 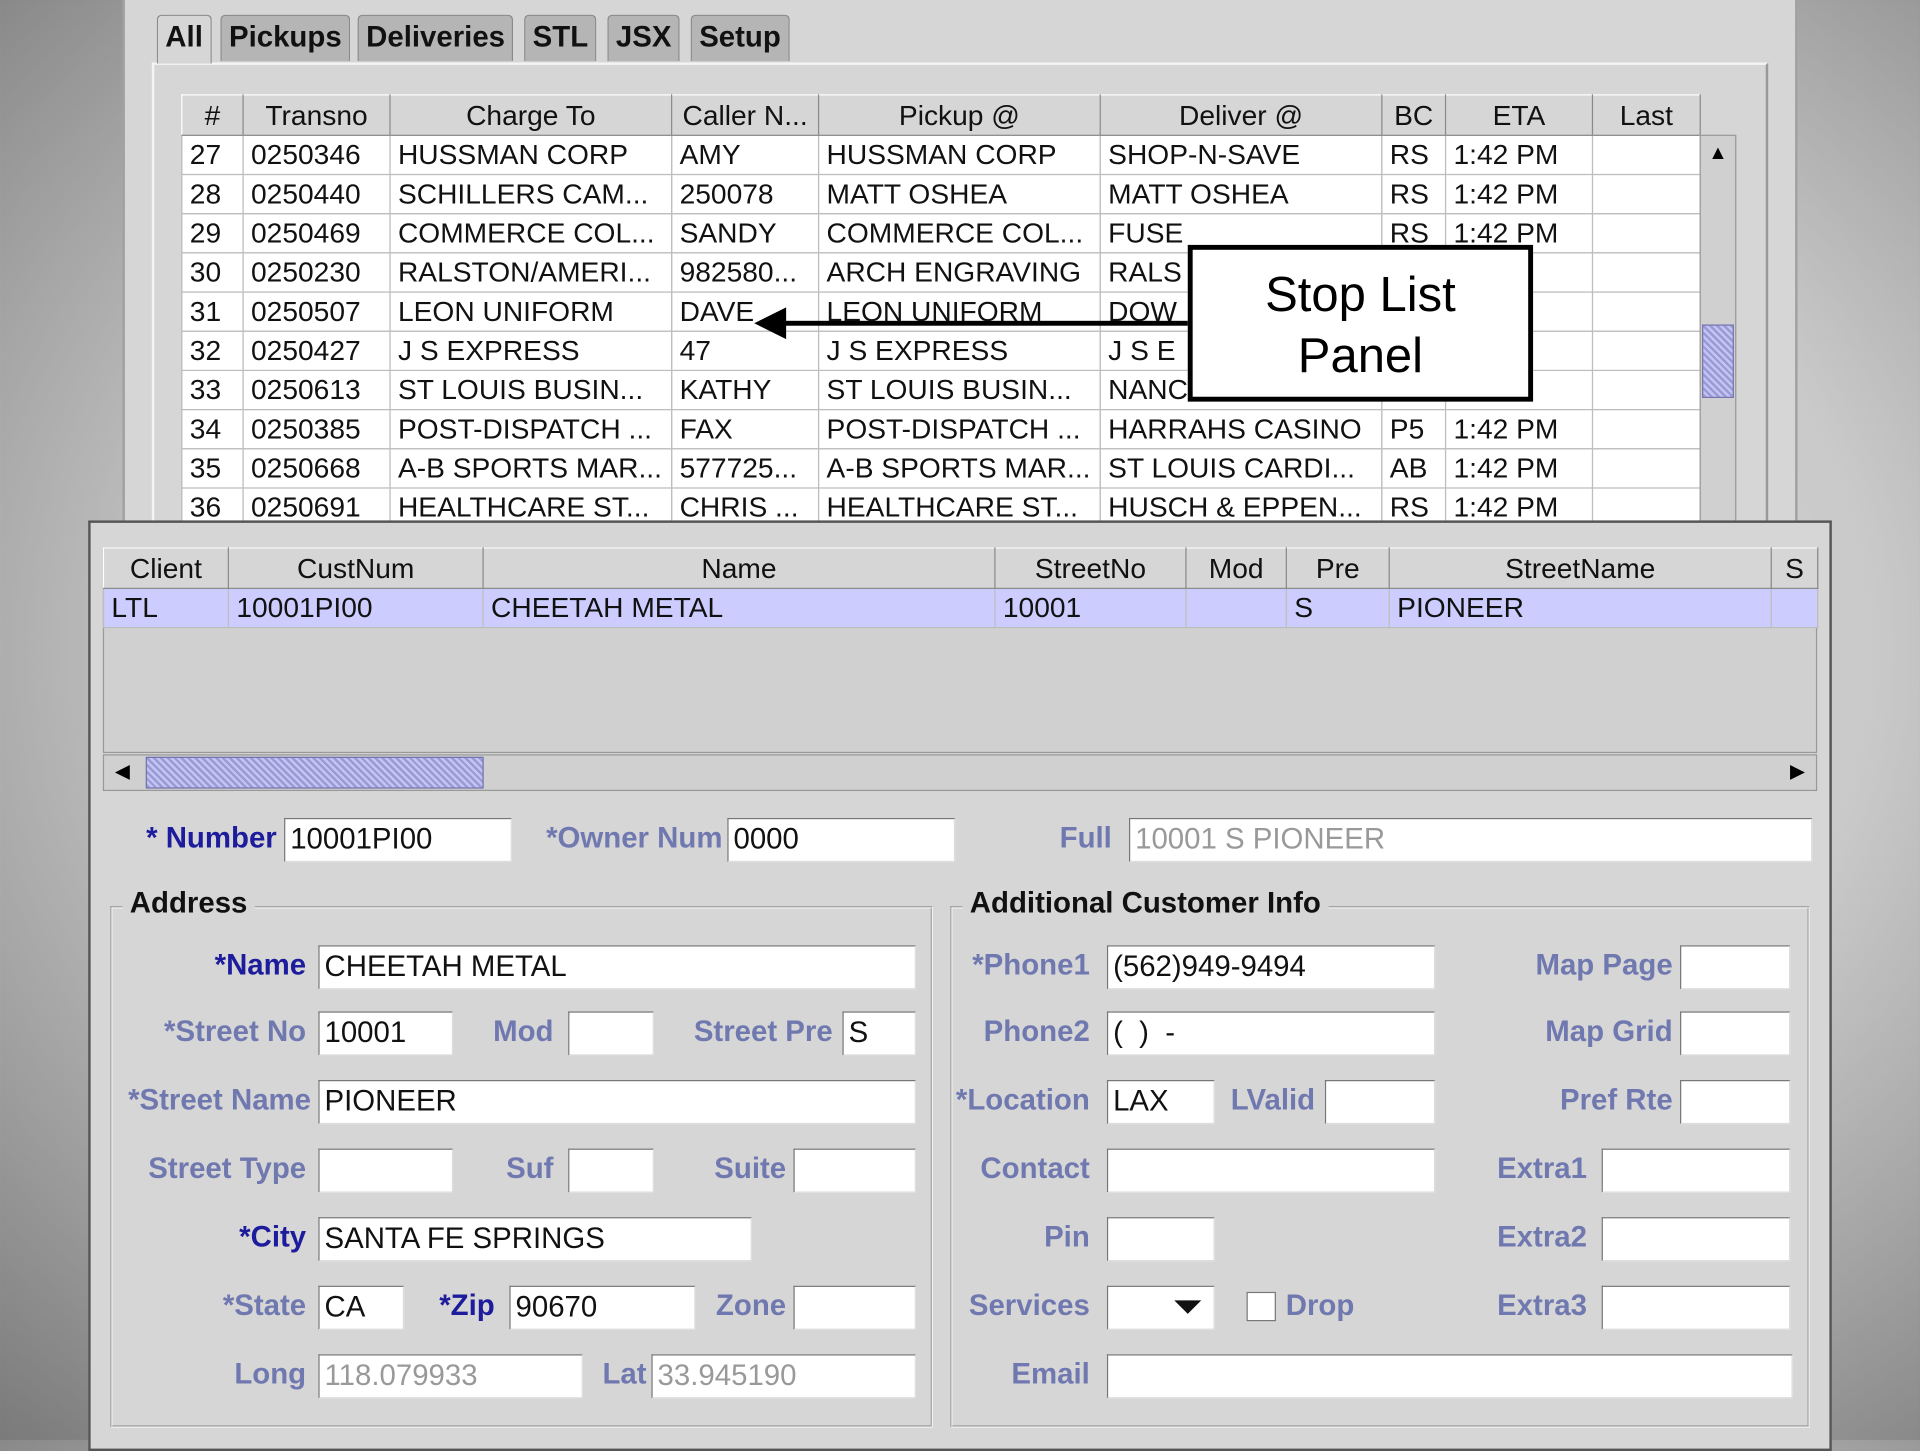 What do you see at coordinates (1188, 1307) in the screenshot?
I see `chevron-down-icon` at bounding box center [1188, 1307].